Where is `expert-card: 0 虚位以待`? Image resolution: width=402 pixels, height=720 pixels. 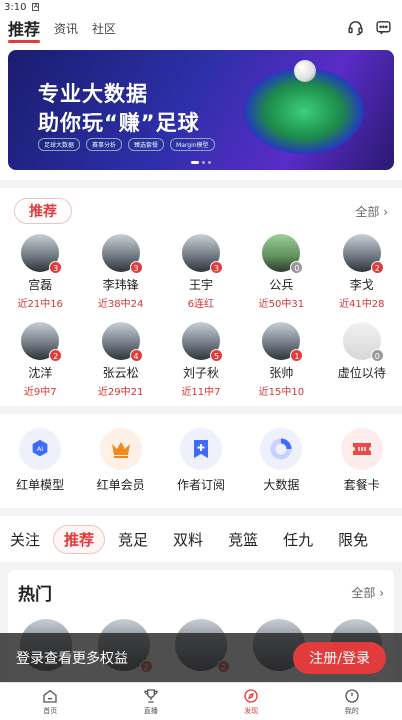 expert-card: 0 虚位以待 is located at coordinates (362, 360).